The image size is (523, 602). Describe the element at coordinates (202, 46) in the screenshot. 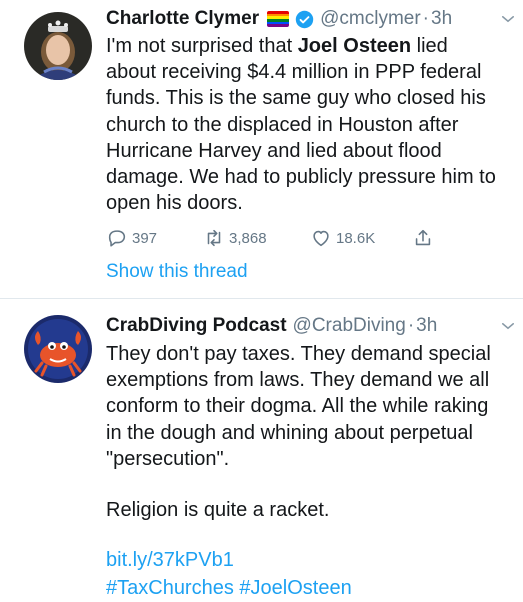

I see `tweet-text-part: I'm not surprised that` at that location.